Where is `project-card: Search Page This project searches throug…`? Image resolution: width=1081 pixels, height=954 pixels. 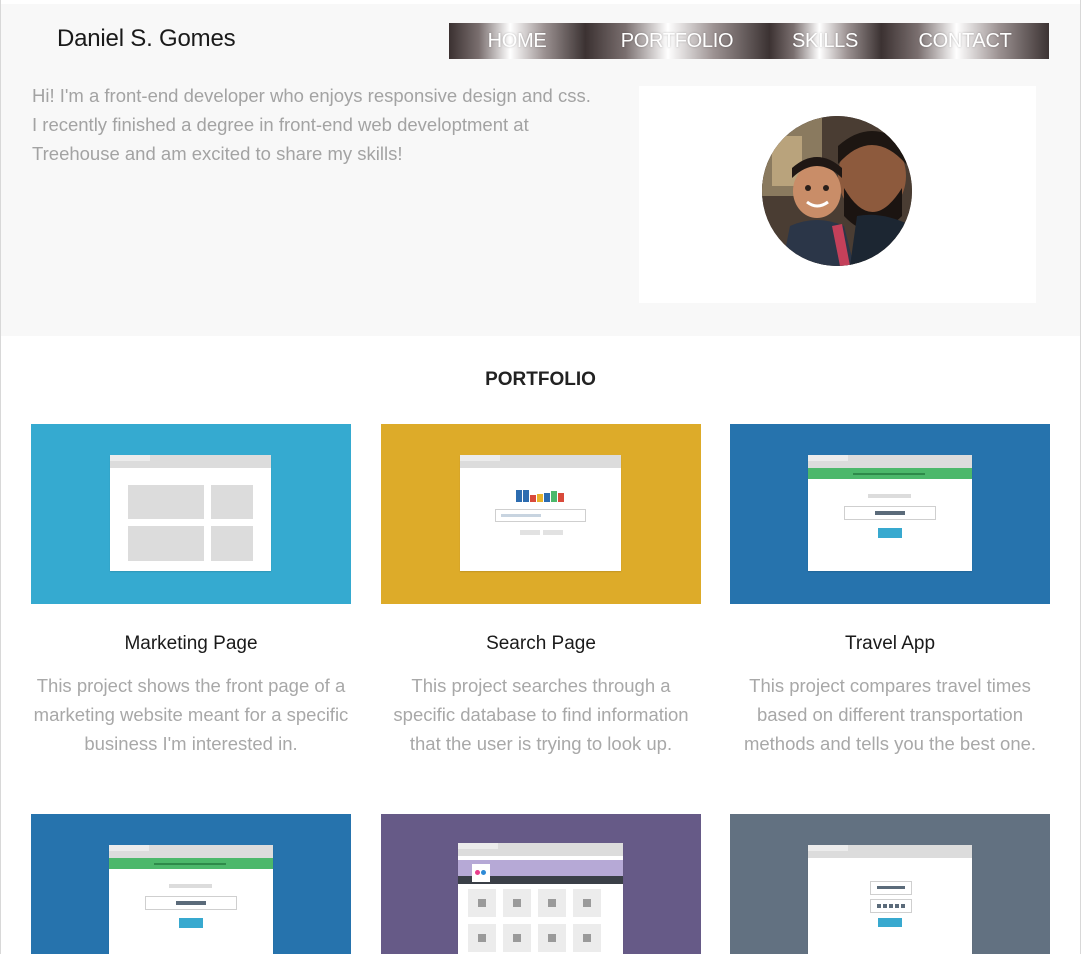 project-card: Search Page This project searches throug… is located at coordinates (541, 591).